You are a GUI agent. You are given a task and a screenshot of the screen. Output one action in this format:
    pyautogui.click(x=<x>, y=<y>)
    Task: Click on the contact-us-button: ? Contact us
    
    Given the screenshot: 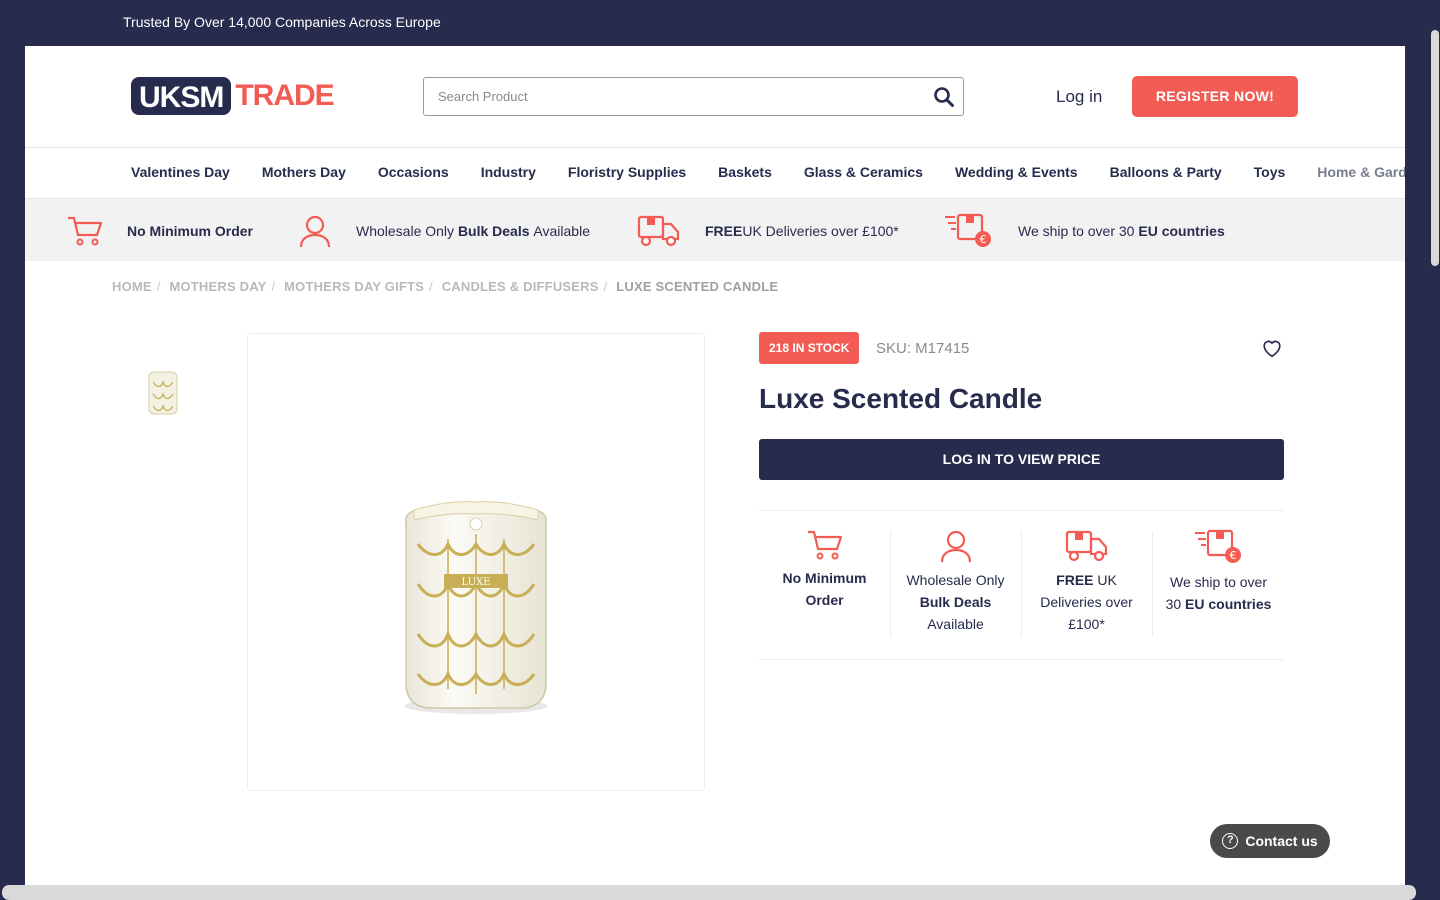 What is the action you would take?
    pyautogui.click(x=1270, y=841)
    